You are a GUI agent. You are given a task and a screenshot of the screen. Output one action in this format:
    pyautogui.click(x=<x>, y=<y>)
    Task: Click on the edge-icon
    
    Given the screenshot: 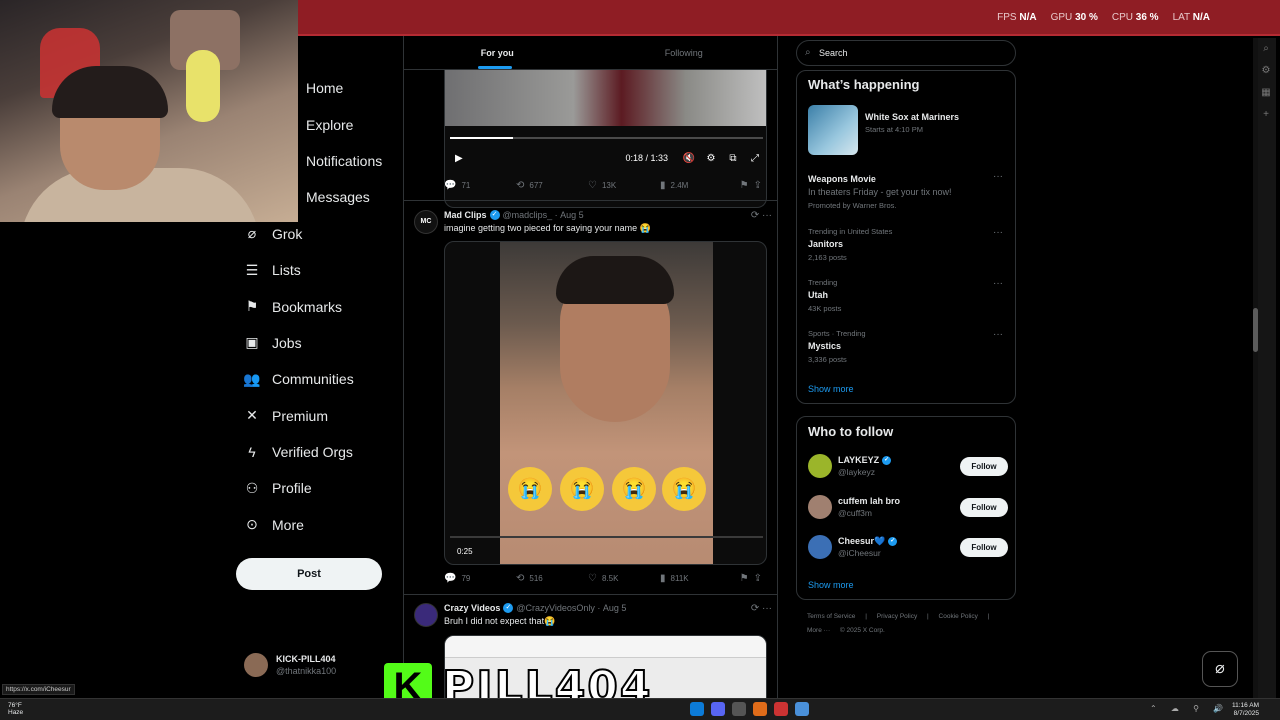 What is the action you would take?
    pyautogui.click(x=697, y=709)
    